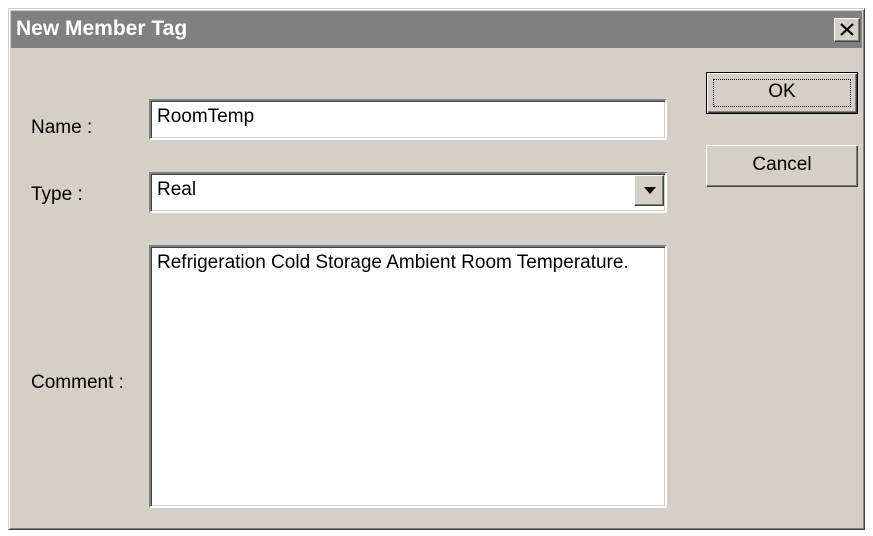 This screenshot has height=536, width=873. What do you see at coordinates (102, 28) in the screenshot?
I see `dialog-title: New Member Tag` at bounding box center [102, 28].